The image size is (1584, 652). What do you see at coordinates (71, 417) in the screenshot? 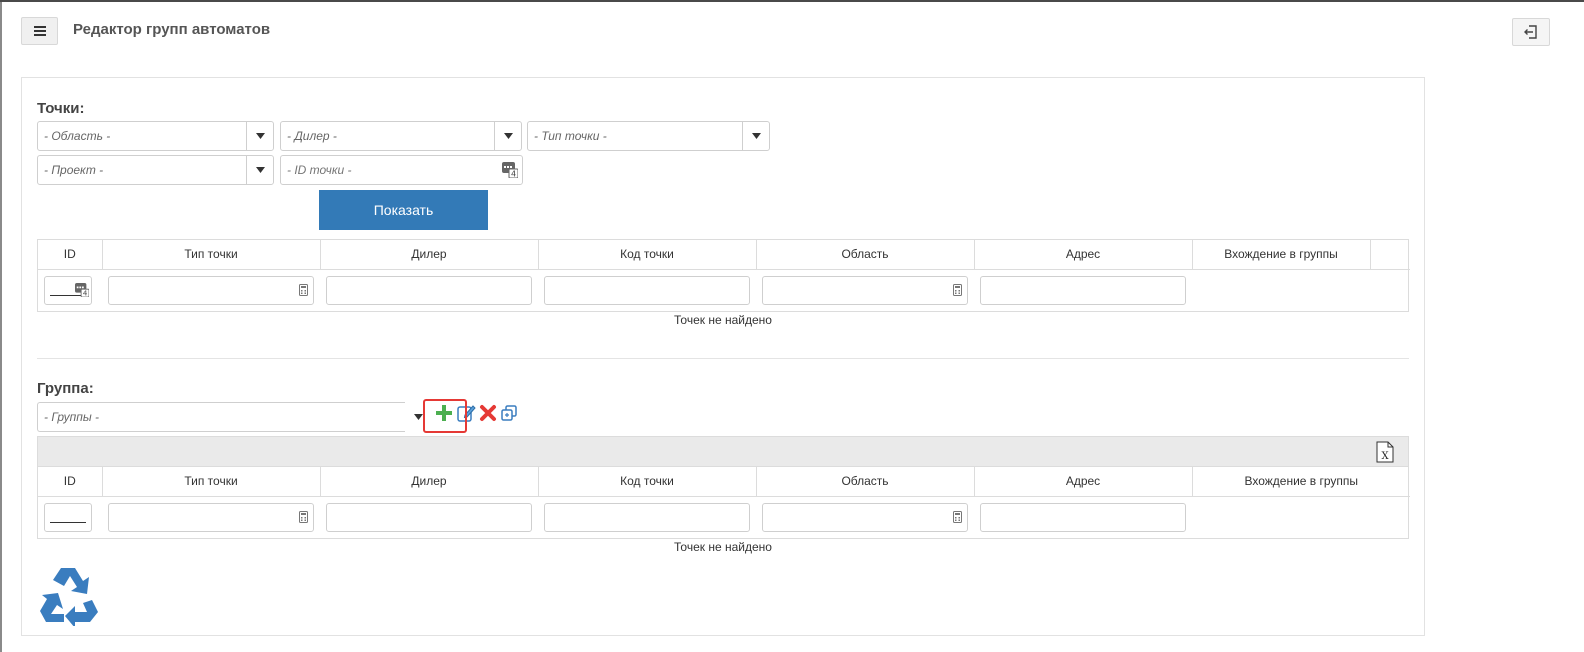
I see `group-select-value: - Группы -` at bounding box center [71, 417].